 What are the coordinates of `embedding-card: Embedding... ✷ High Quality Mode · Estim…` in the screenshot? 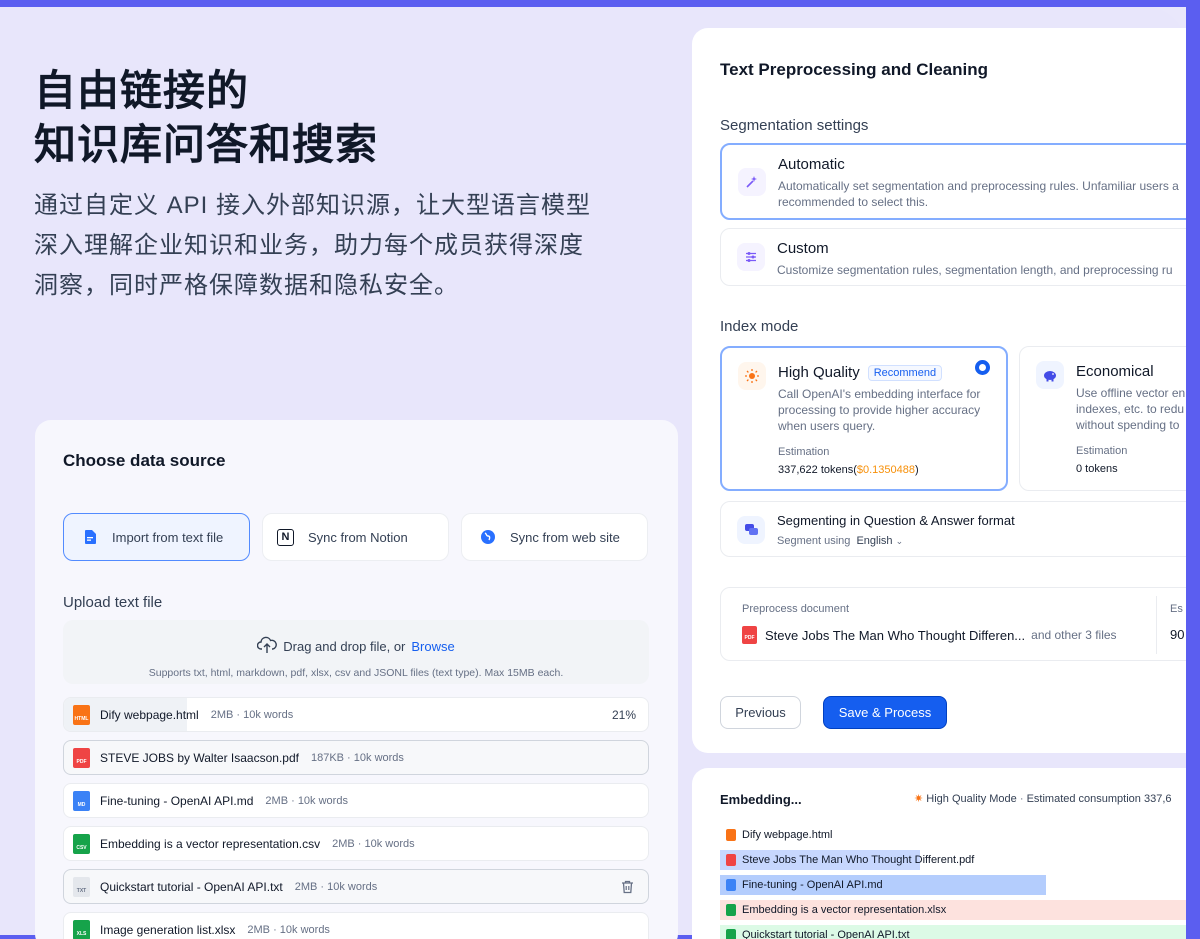 It's located at (939, 853).